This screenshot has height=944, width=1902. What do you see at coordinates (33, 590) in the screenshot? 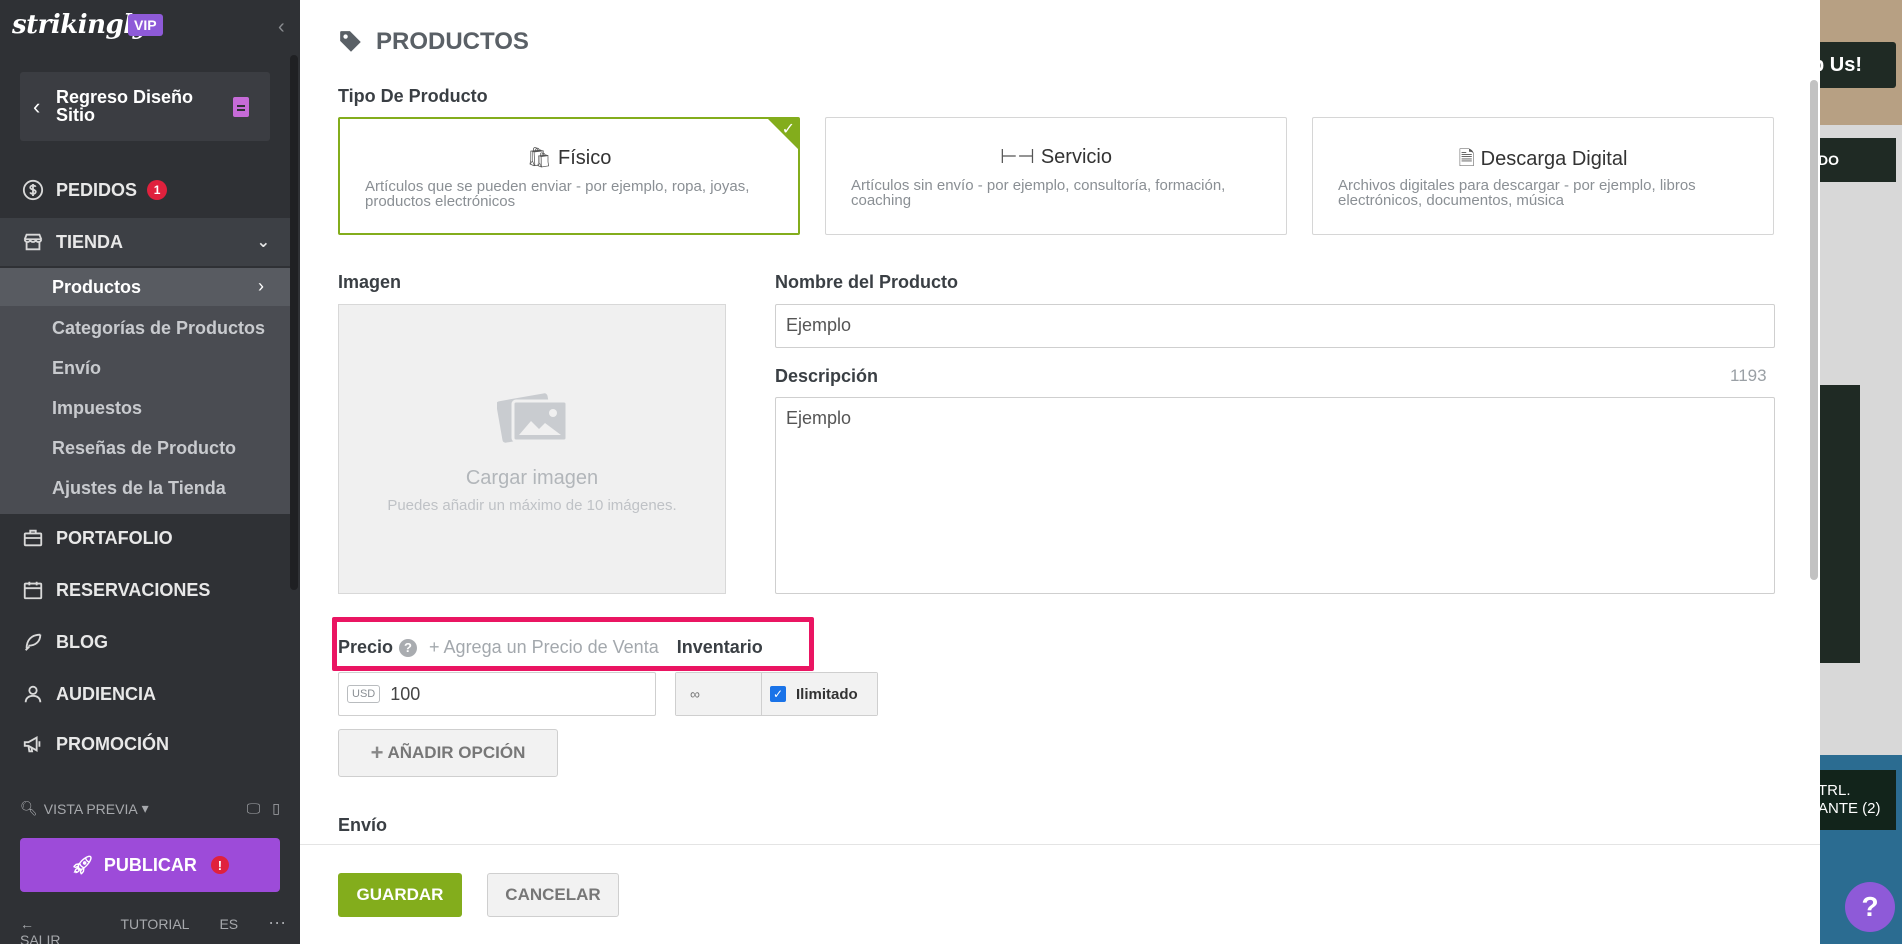
I see `calendar-icon` at bounding box center [33, 590].